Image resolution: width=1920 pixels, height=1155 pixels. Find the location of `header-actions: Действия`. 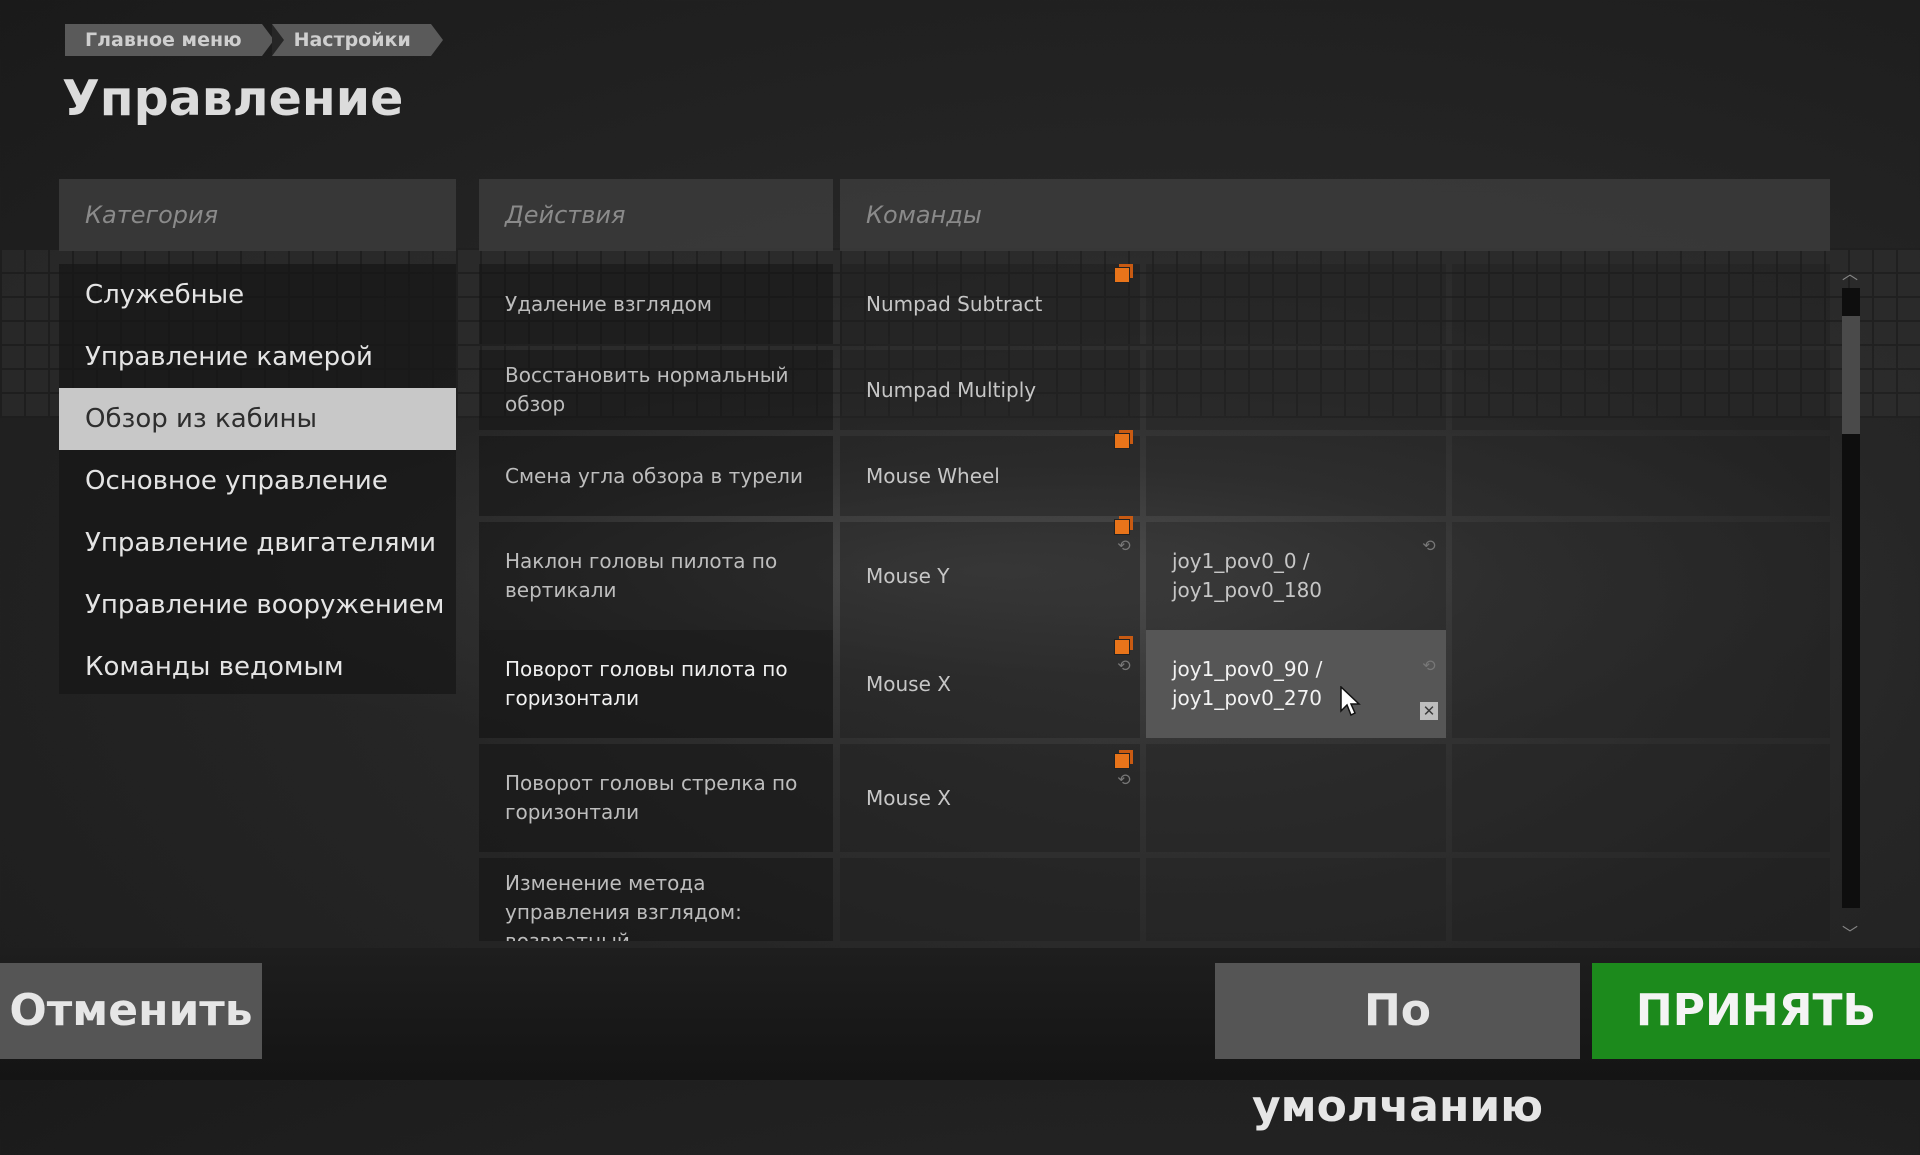

header-actions: Действия is located at coordinates (656, 215).